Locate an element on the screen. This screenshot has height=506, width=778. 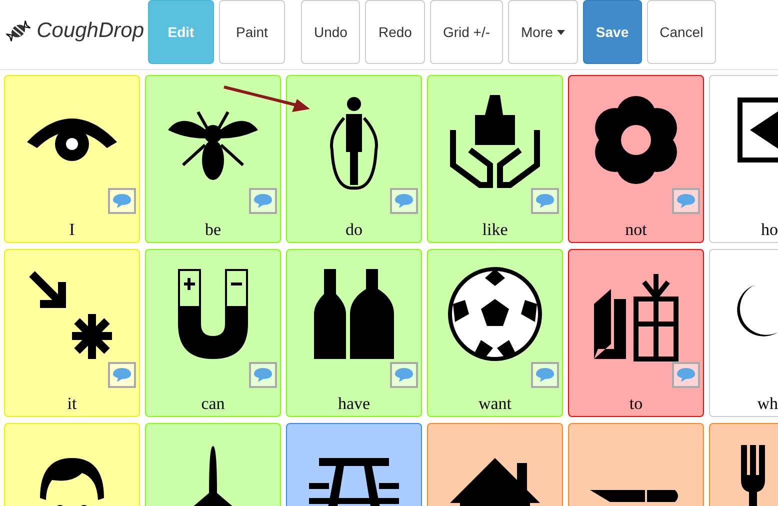
symbol-button: want is located at coordinates (495, 333).